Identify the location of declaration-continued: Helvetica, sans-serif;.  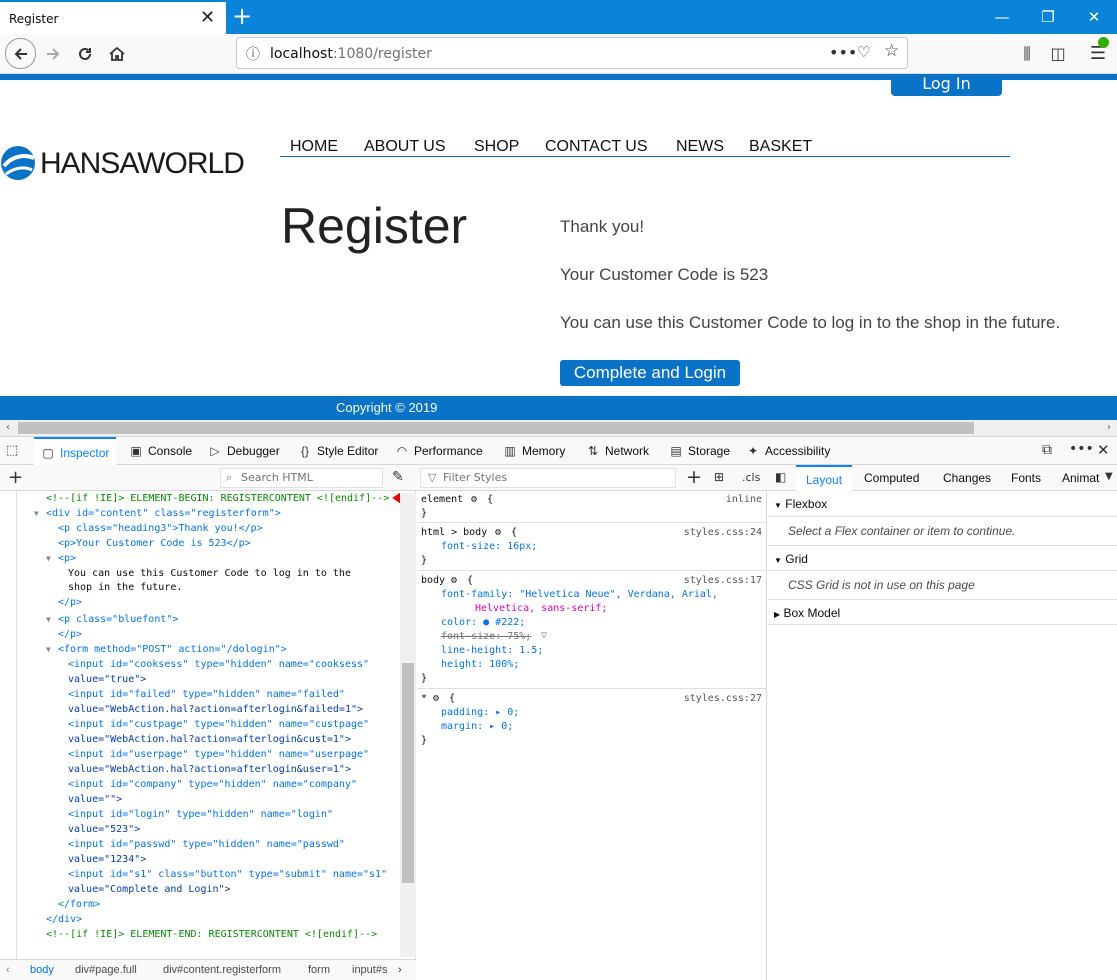
(541, 609).